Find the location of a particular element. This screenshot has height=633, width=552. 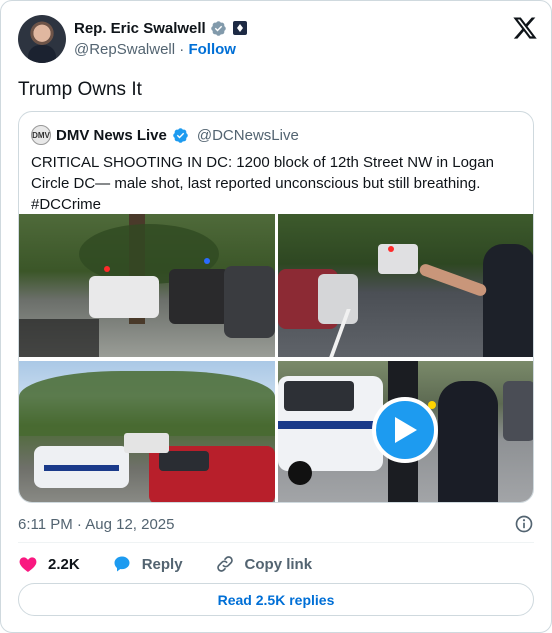

photo-street-police-cars is located at coordinates (147, 285).